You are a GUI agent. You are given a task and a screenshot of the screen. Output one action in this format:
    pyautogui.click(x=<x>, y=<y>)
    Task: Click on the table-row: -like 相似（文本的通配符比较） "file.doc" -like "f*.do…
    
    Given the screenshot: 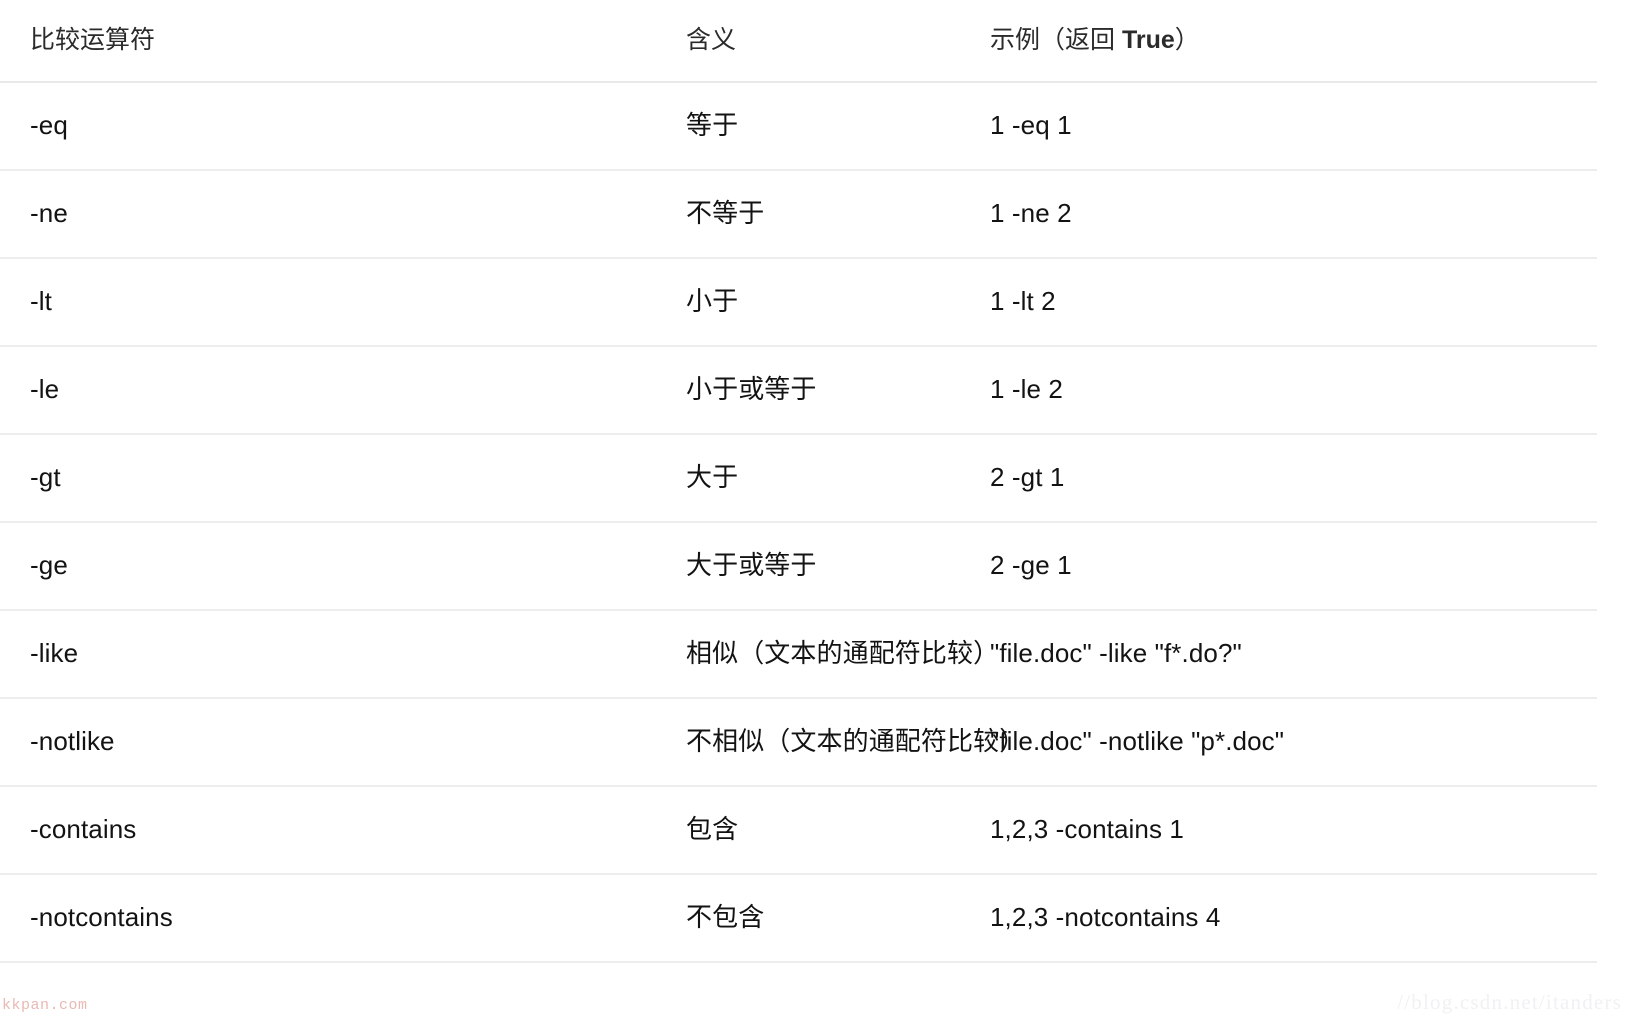 What is the action you would take?
    pyautogui.click(x=798, y=654)
    